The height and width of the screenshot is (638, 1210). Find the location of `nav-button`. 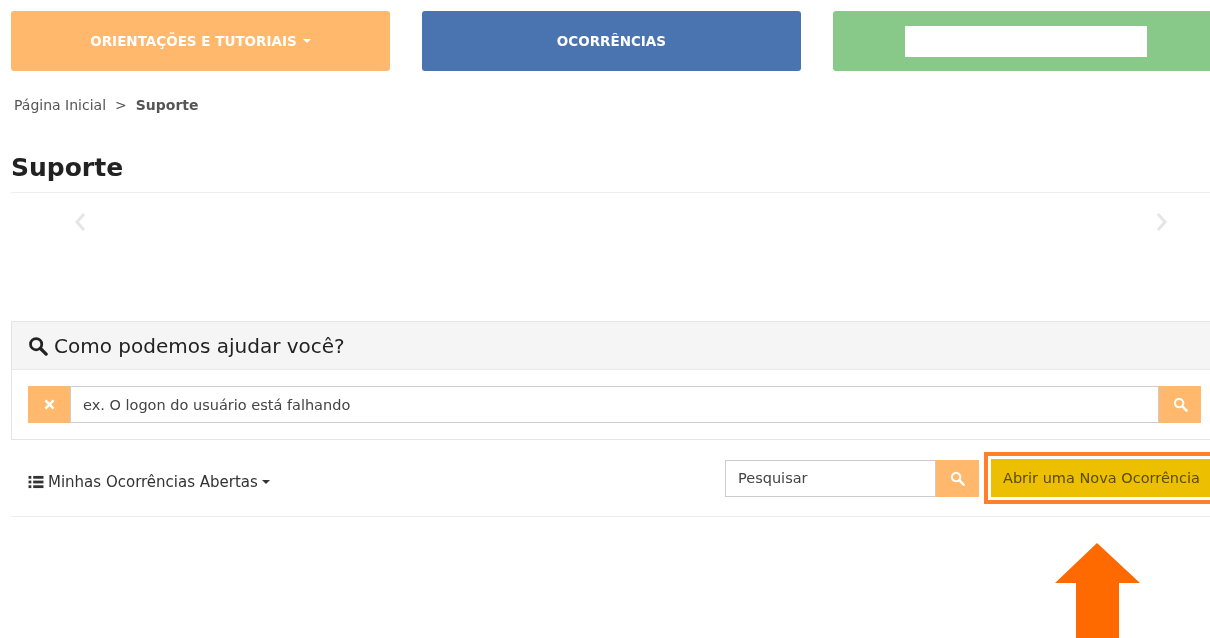

nav-button is located at coordinates (1021, 41).